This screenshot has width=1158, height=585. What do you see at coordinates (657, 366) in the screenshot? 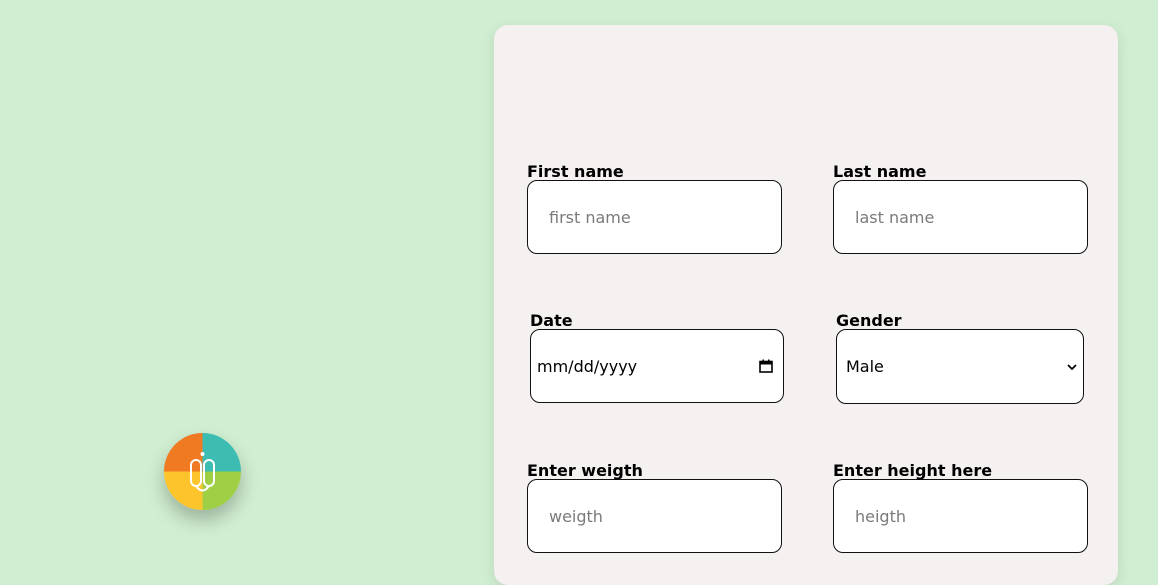
I see `date-input: mm/dd/yyyy` at bounding box center [657, 366].